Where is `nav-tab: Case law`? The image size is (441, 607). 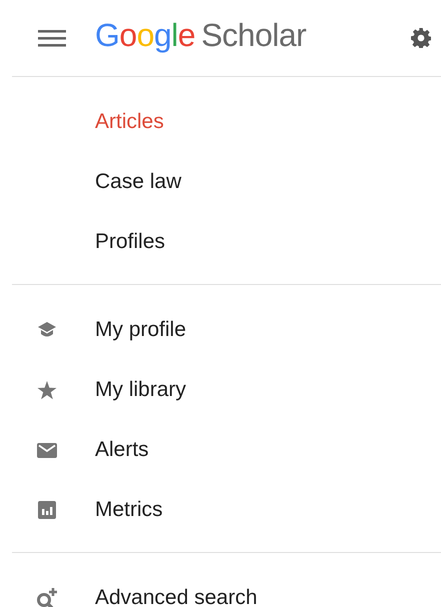
nav-tab: Case law is located at coordinates (138, 182).